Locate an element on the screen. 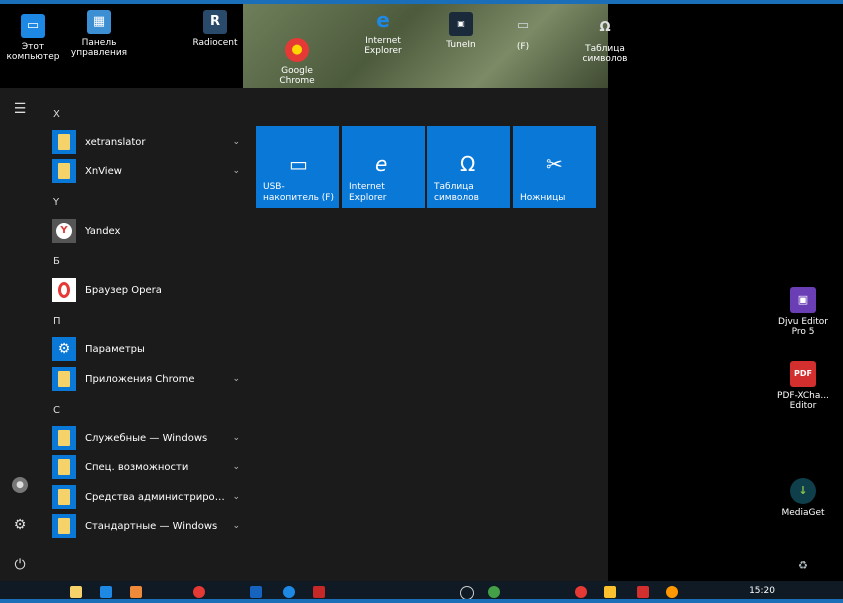  desktop-icon-chrome: ● Google Chrome is located at coordinates (297, 62).